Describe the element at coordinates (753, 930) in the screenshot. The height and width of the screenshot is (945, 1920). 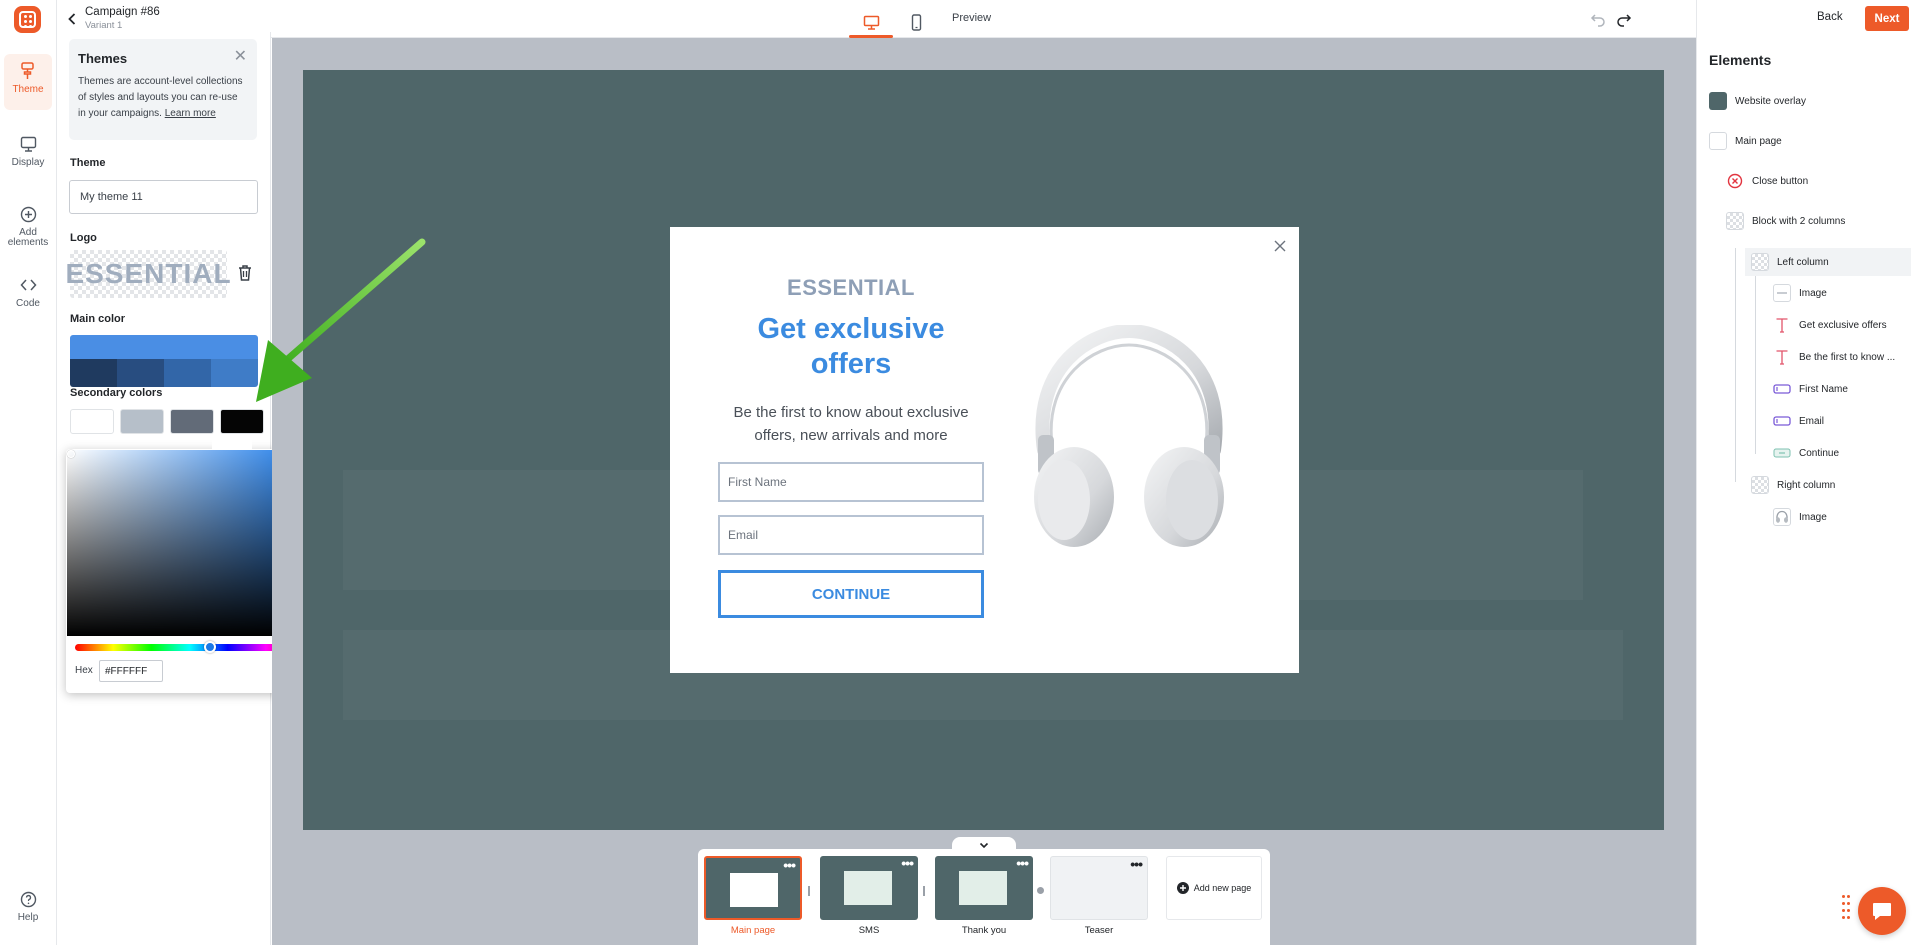
I see `page-label-main: Main page` at that location.